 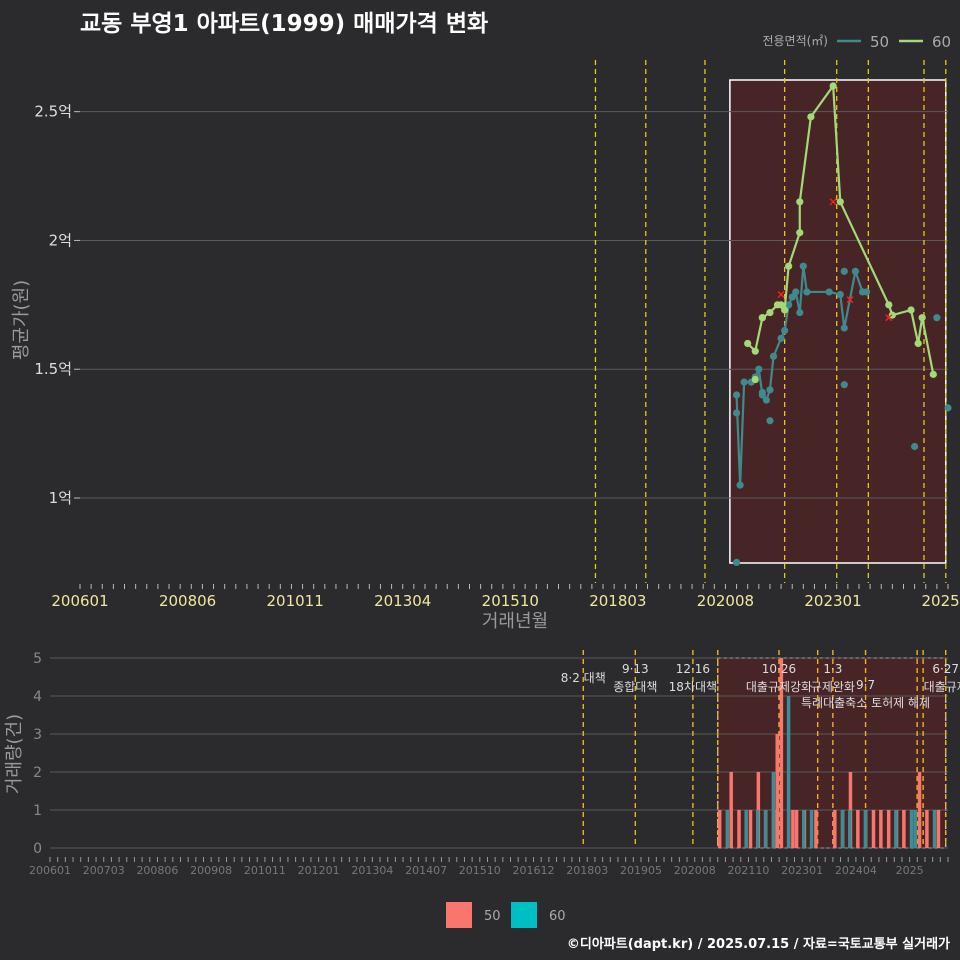 I want to click on x-tick-label: 202404, so click(x=856, y=870).